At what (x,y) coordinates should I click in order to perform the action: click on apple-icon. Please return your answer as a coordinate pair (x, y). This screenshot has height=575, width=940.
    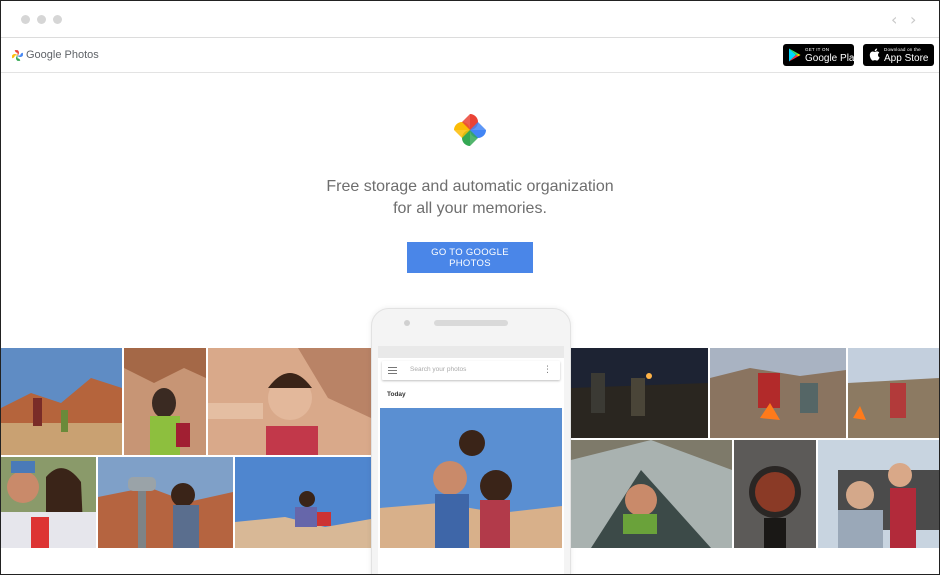
    Looking at the image, I should click on (874, 54).